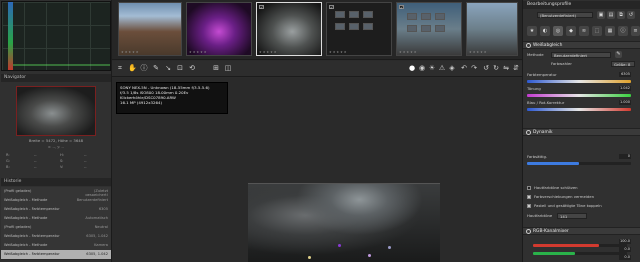 This screenshot has width=640, height=262. What do you see at coordinates (452, 68) in the screenshot?
I see `clipping-icon: ◈` at bounding box center [452, 68].